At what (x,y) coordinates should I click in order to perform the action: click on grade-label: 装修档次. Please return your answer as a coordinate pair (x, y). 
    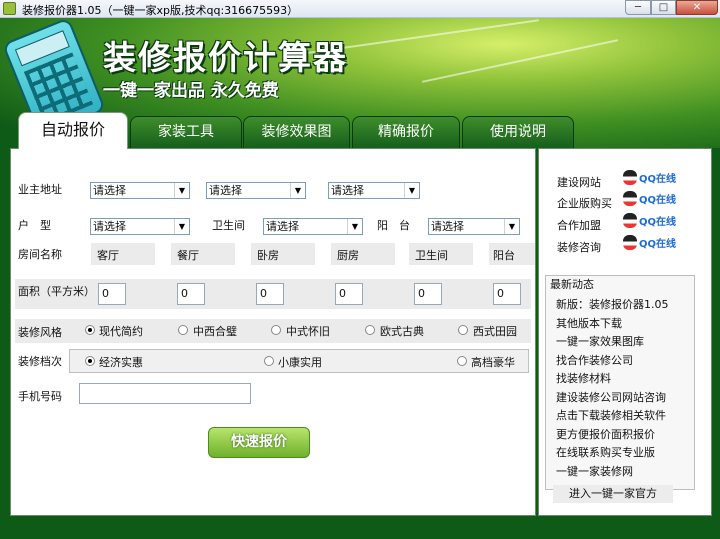
    Looking at the image, I should click on (40, 361).